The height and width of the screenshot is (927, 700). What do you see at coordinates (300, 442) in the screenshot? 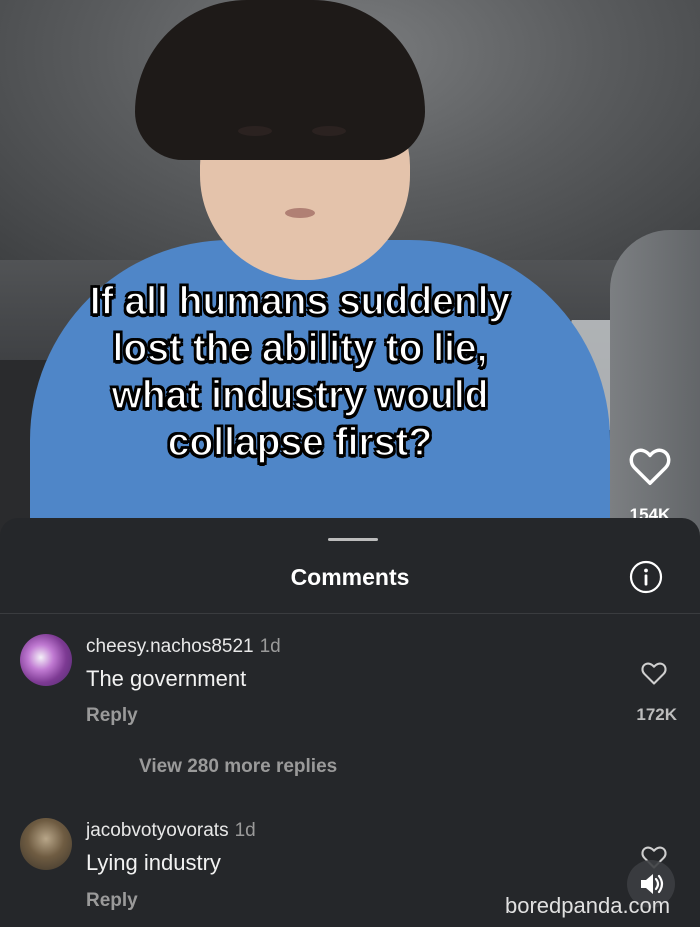
I see `caption-line: collapse first?` at bounding box center [300, 442].